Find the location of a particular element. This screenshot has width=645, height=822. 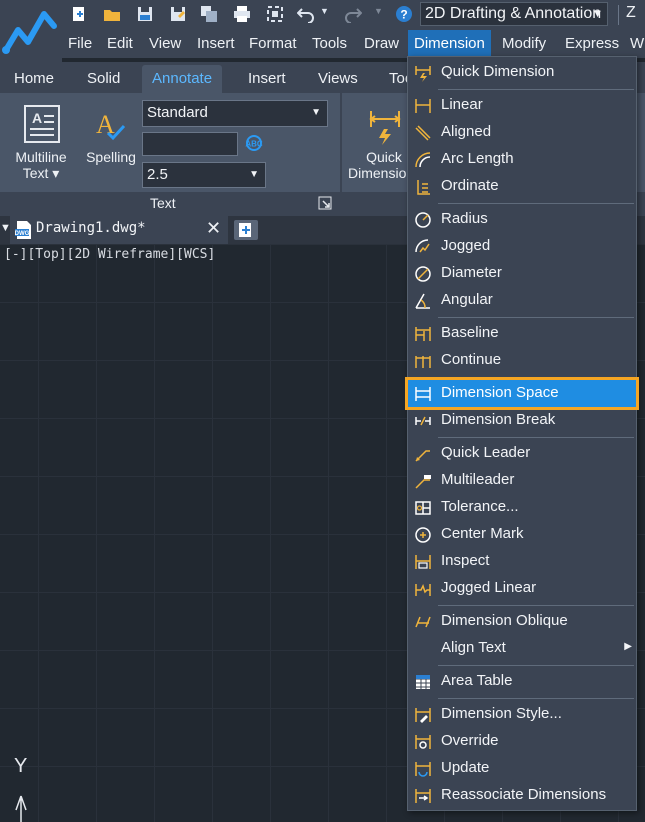

menu-tools: Tools is located at coordinates (329, 44).